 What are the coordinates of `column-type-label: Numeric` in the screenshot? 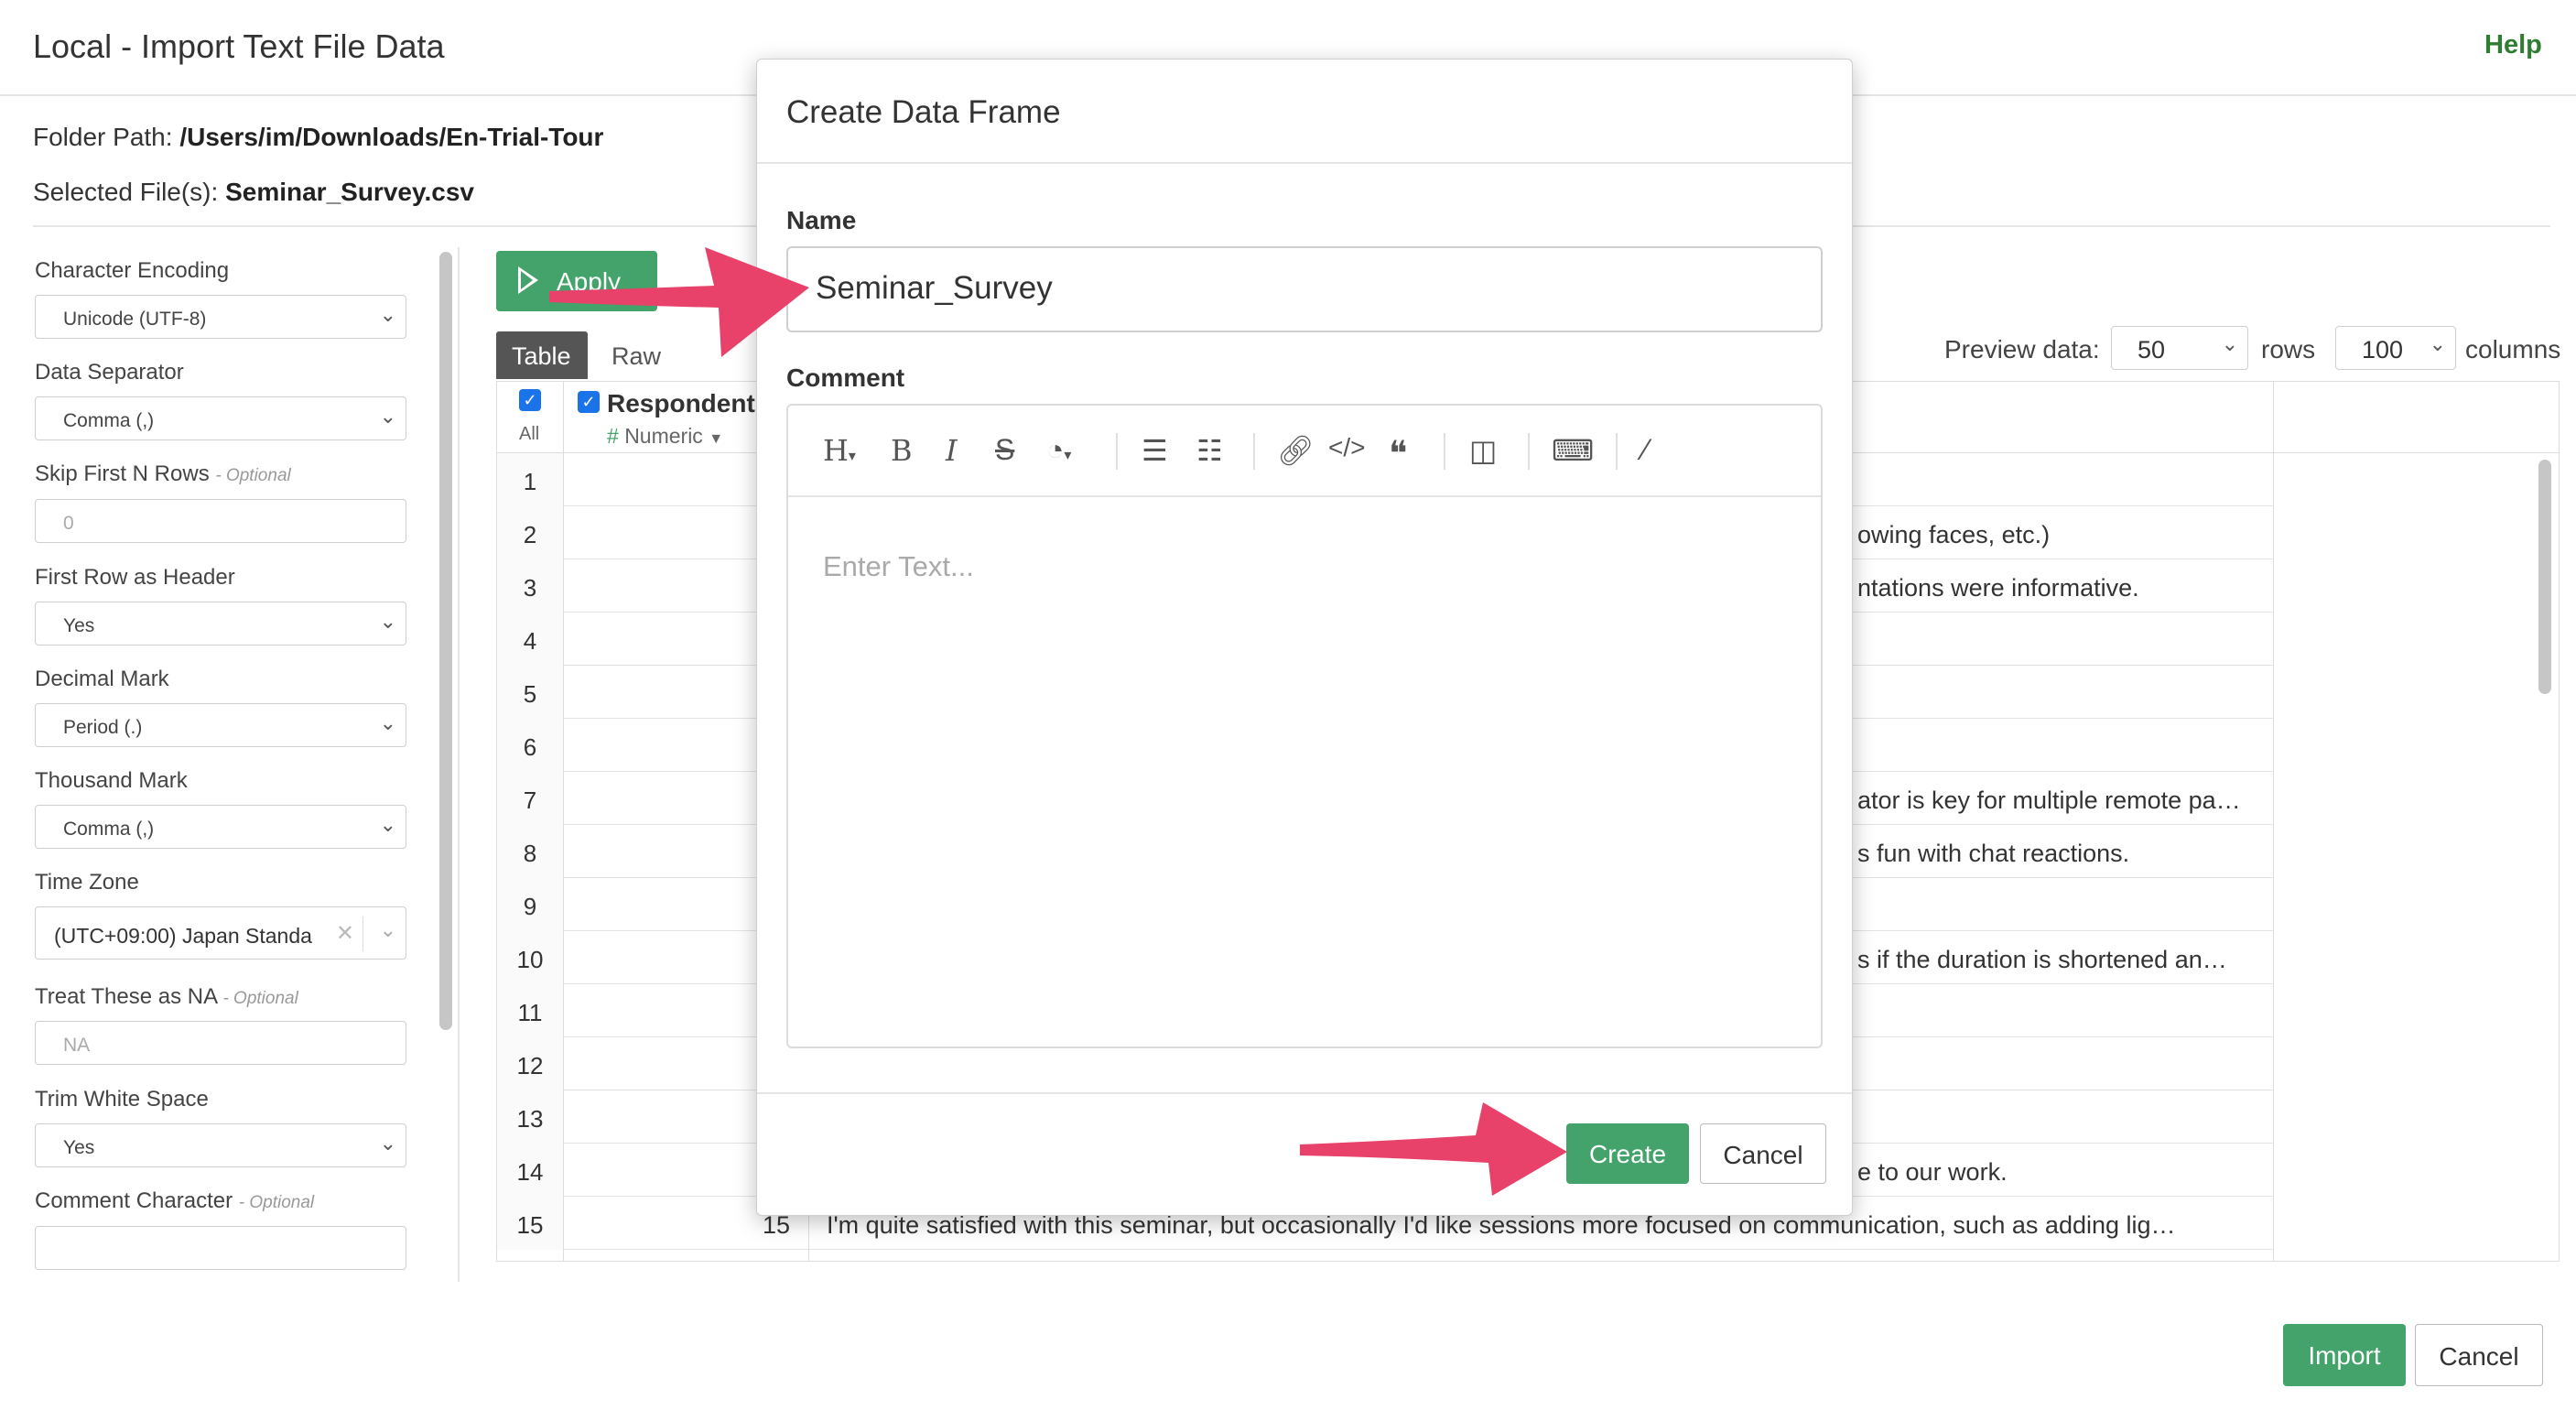 It's located at (663, 436).